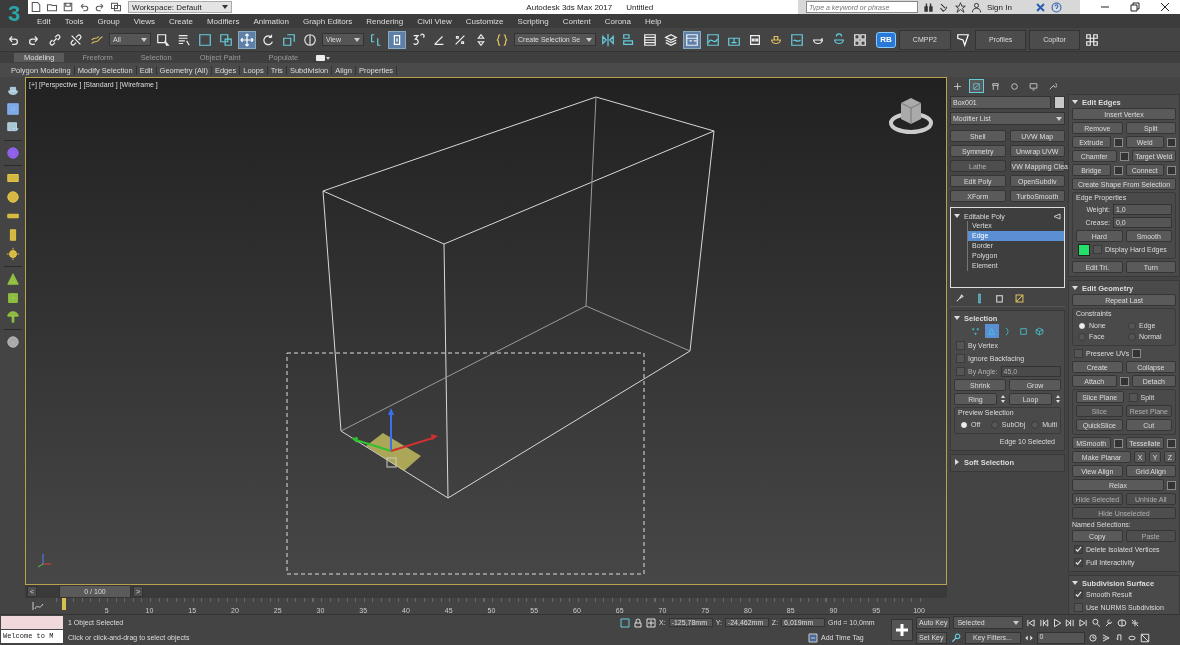 The width and height of the screenshot is (1180, 645). What do you see at coordinates (108, 21) in the screenshot?
I see `menu-item: Group` at bounding box center [108, 21].